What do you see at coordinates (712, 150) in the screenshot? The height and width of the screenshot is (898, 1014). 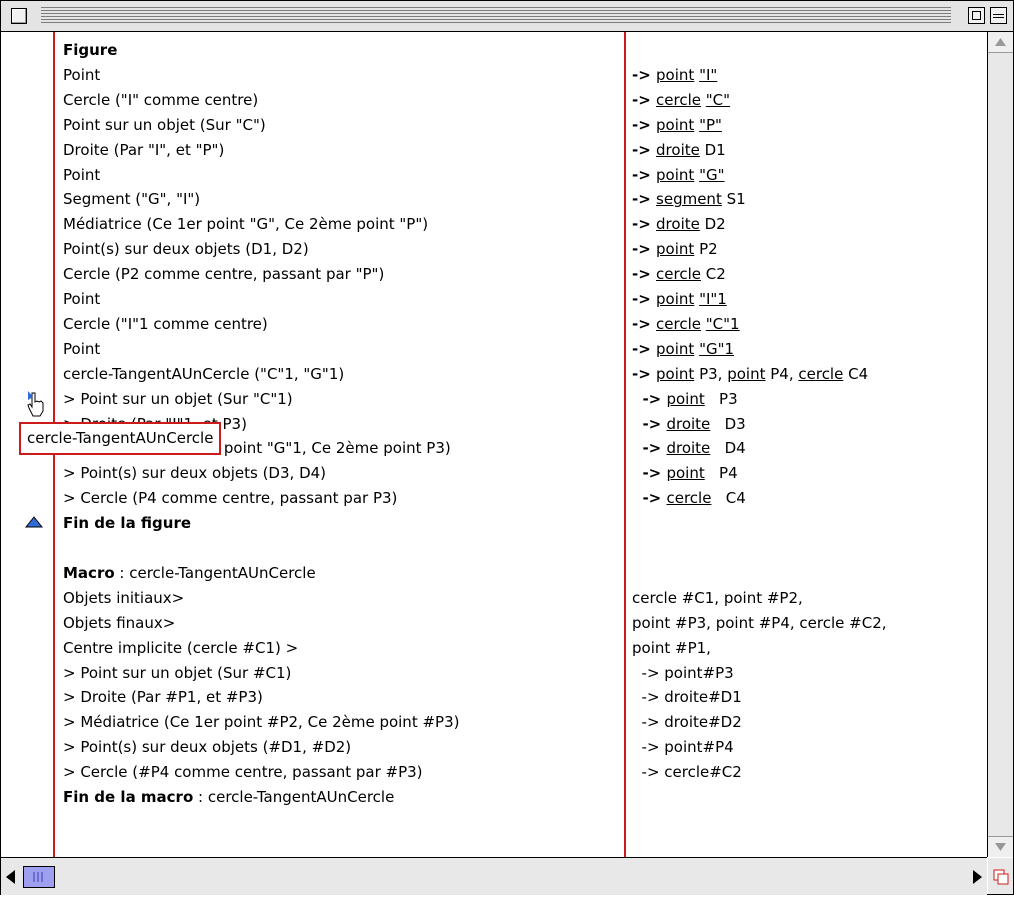 I see `object-name: D1` at bounding box center [712, 150].